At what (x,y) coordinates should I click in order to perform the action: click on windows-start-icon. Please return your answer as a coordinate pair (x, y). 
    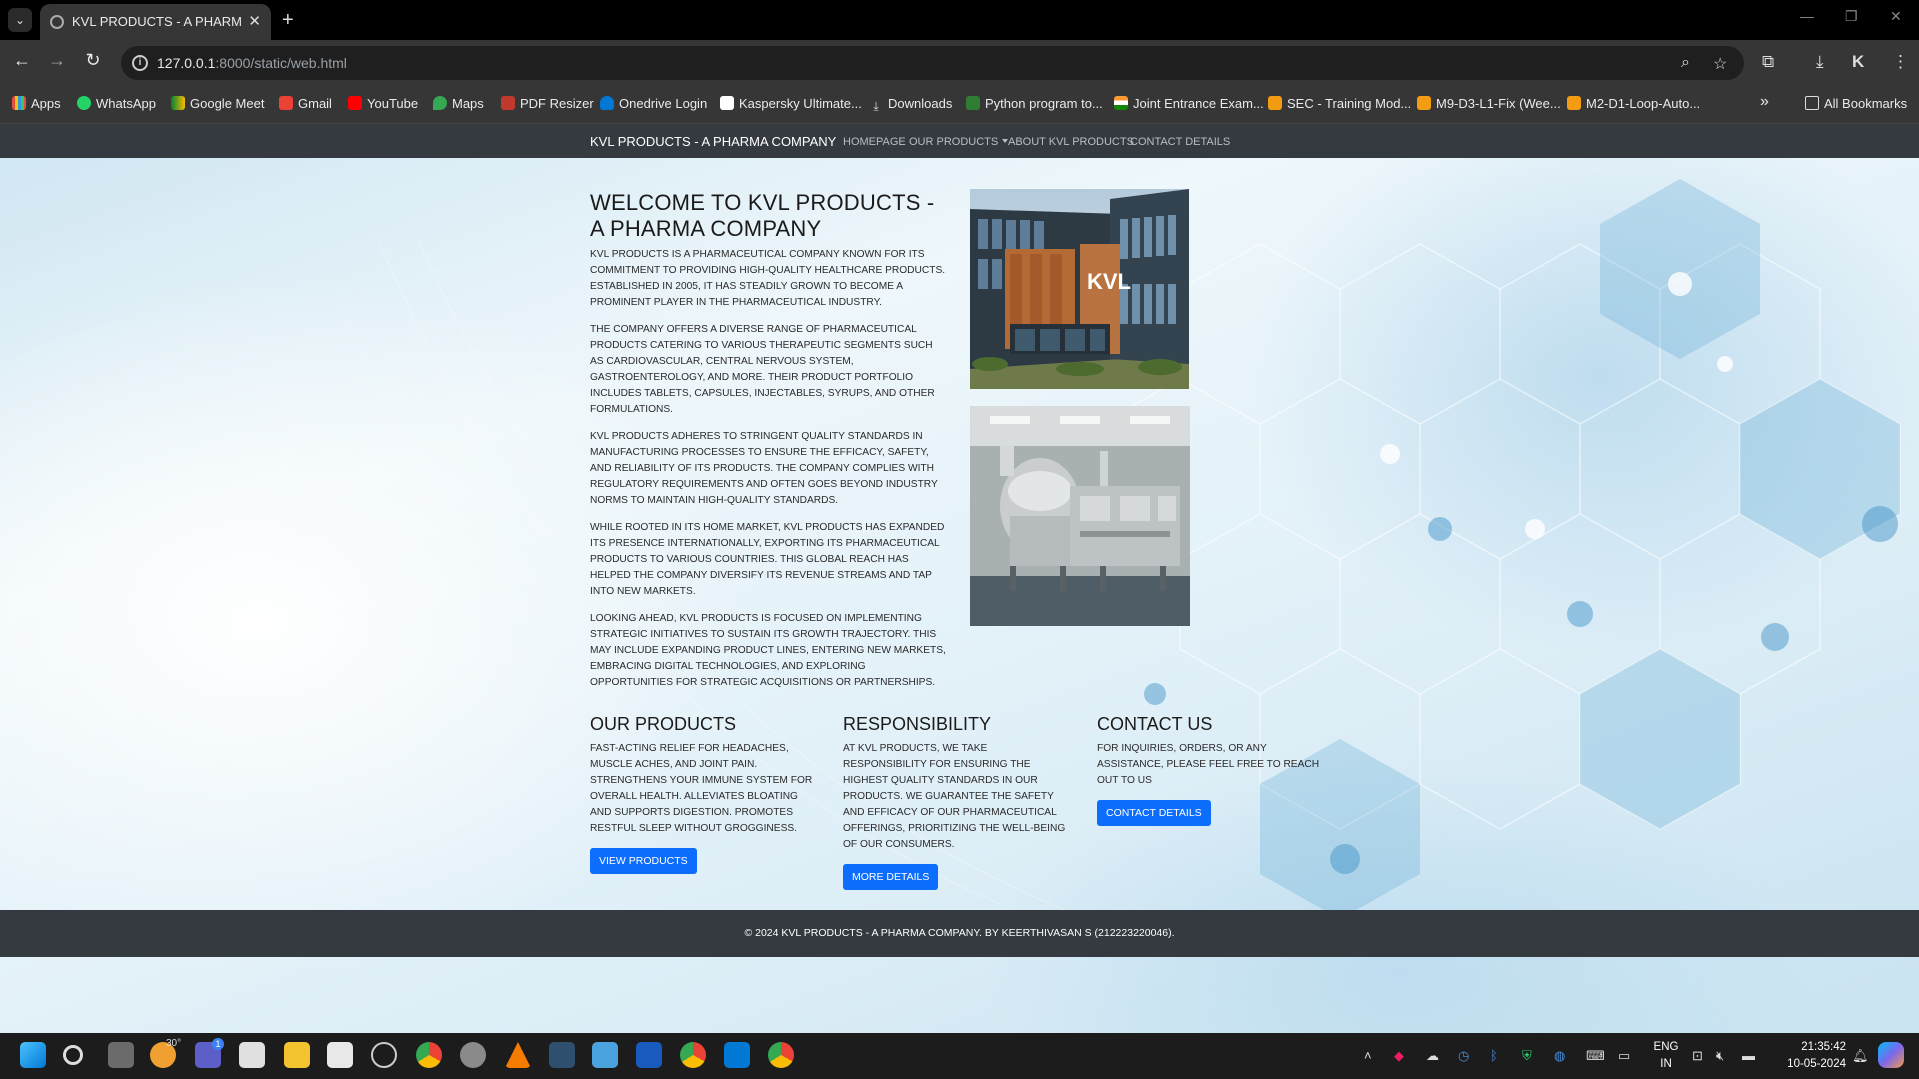
    Looking at the image, I should click on (33, 1055).